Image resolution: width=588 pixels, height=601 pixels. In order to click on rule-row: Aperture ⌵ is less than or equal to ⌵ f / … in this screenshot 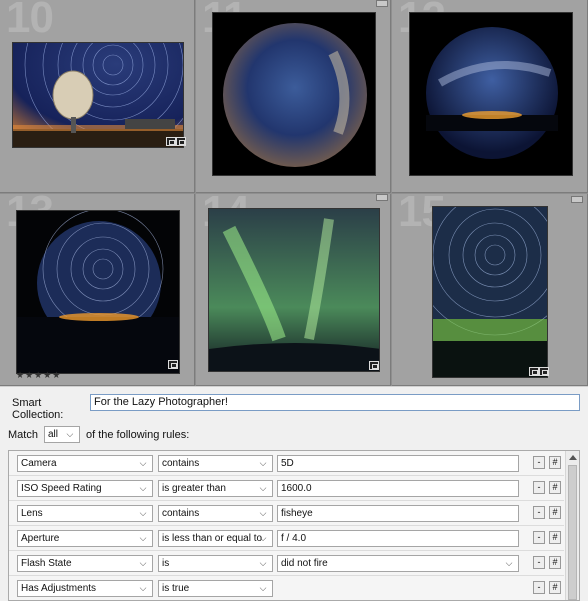, I will do `click(286, 538)`.